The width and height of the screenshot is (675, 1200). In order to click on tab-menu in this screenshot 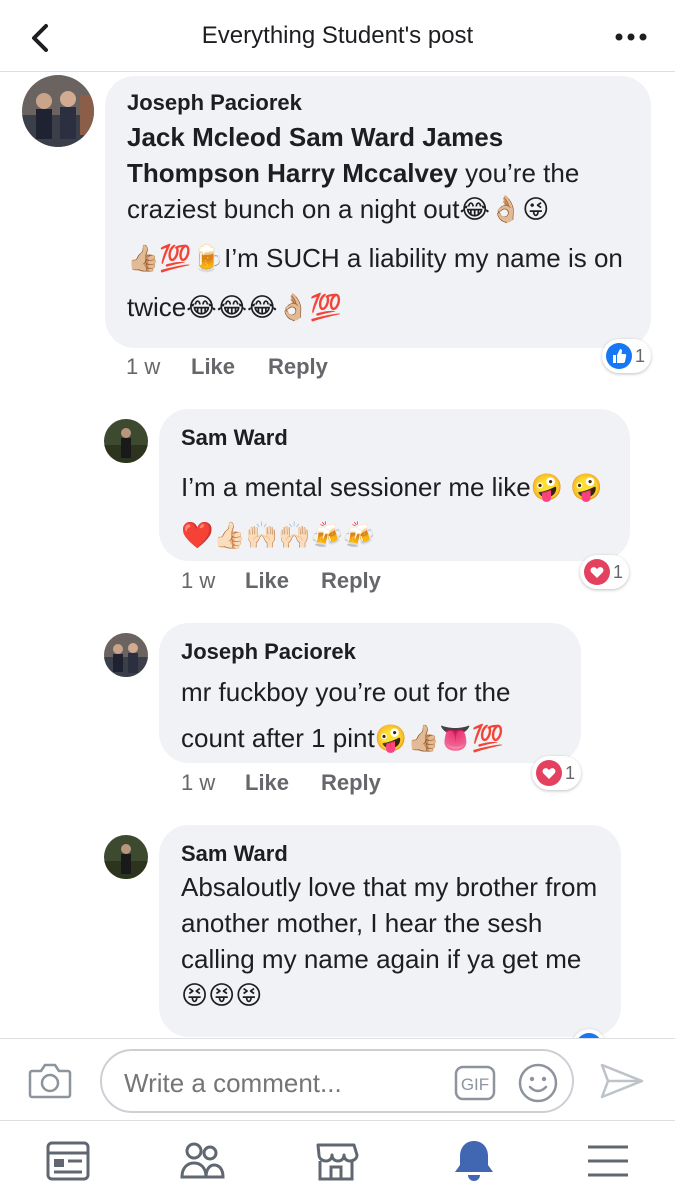, I will do `click(608, 1161)`.